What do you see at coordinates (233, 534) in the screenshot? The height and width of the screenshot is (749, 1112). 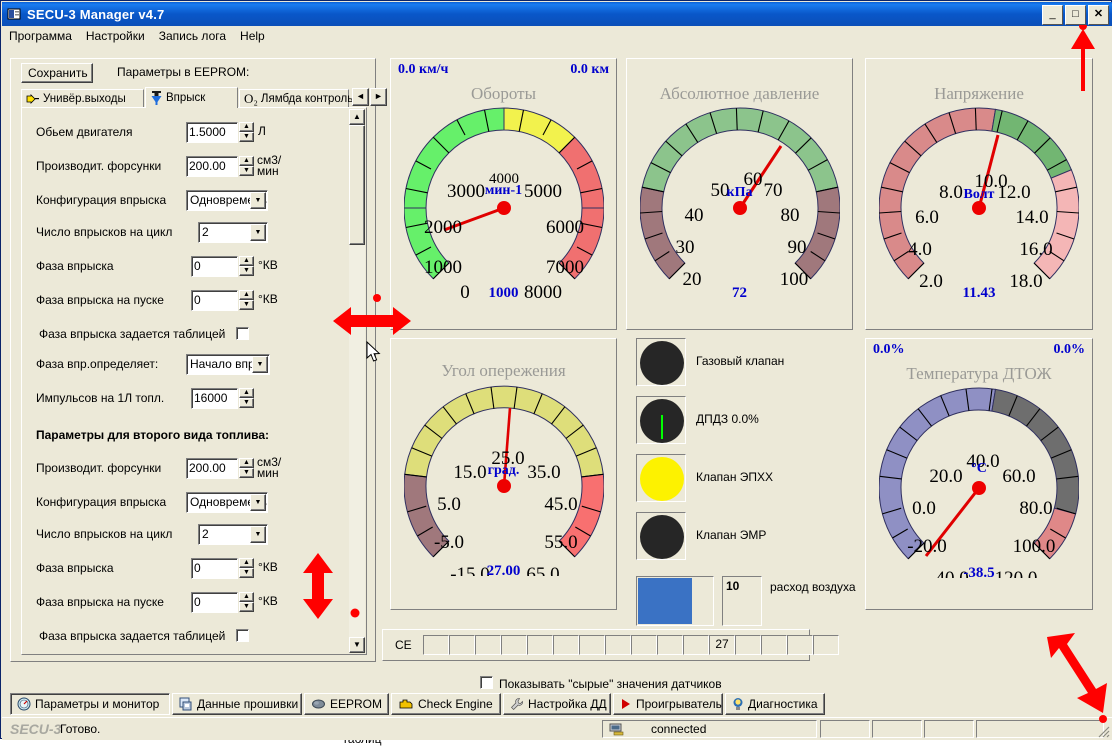 I see `injections-per-cycle2-combo: 2 ▼` at bounding box center [233, 534].